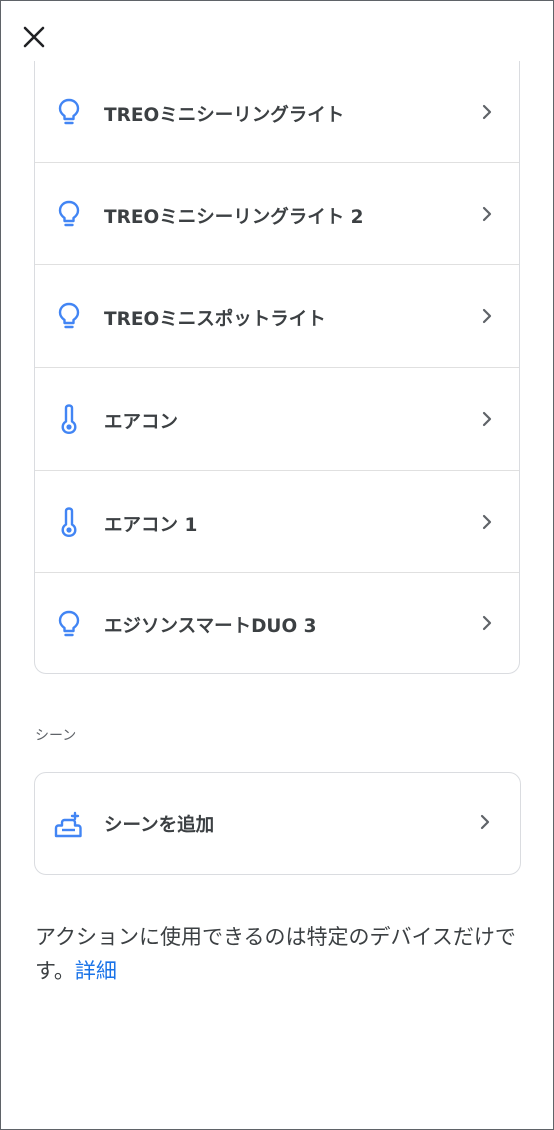  What do you see at coordinates (277, 522) in the screenshot?
I see `device-row-air-conditioner-1: エアコン 1` at bounding box center [277, 522].